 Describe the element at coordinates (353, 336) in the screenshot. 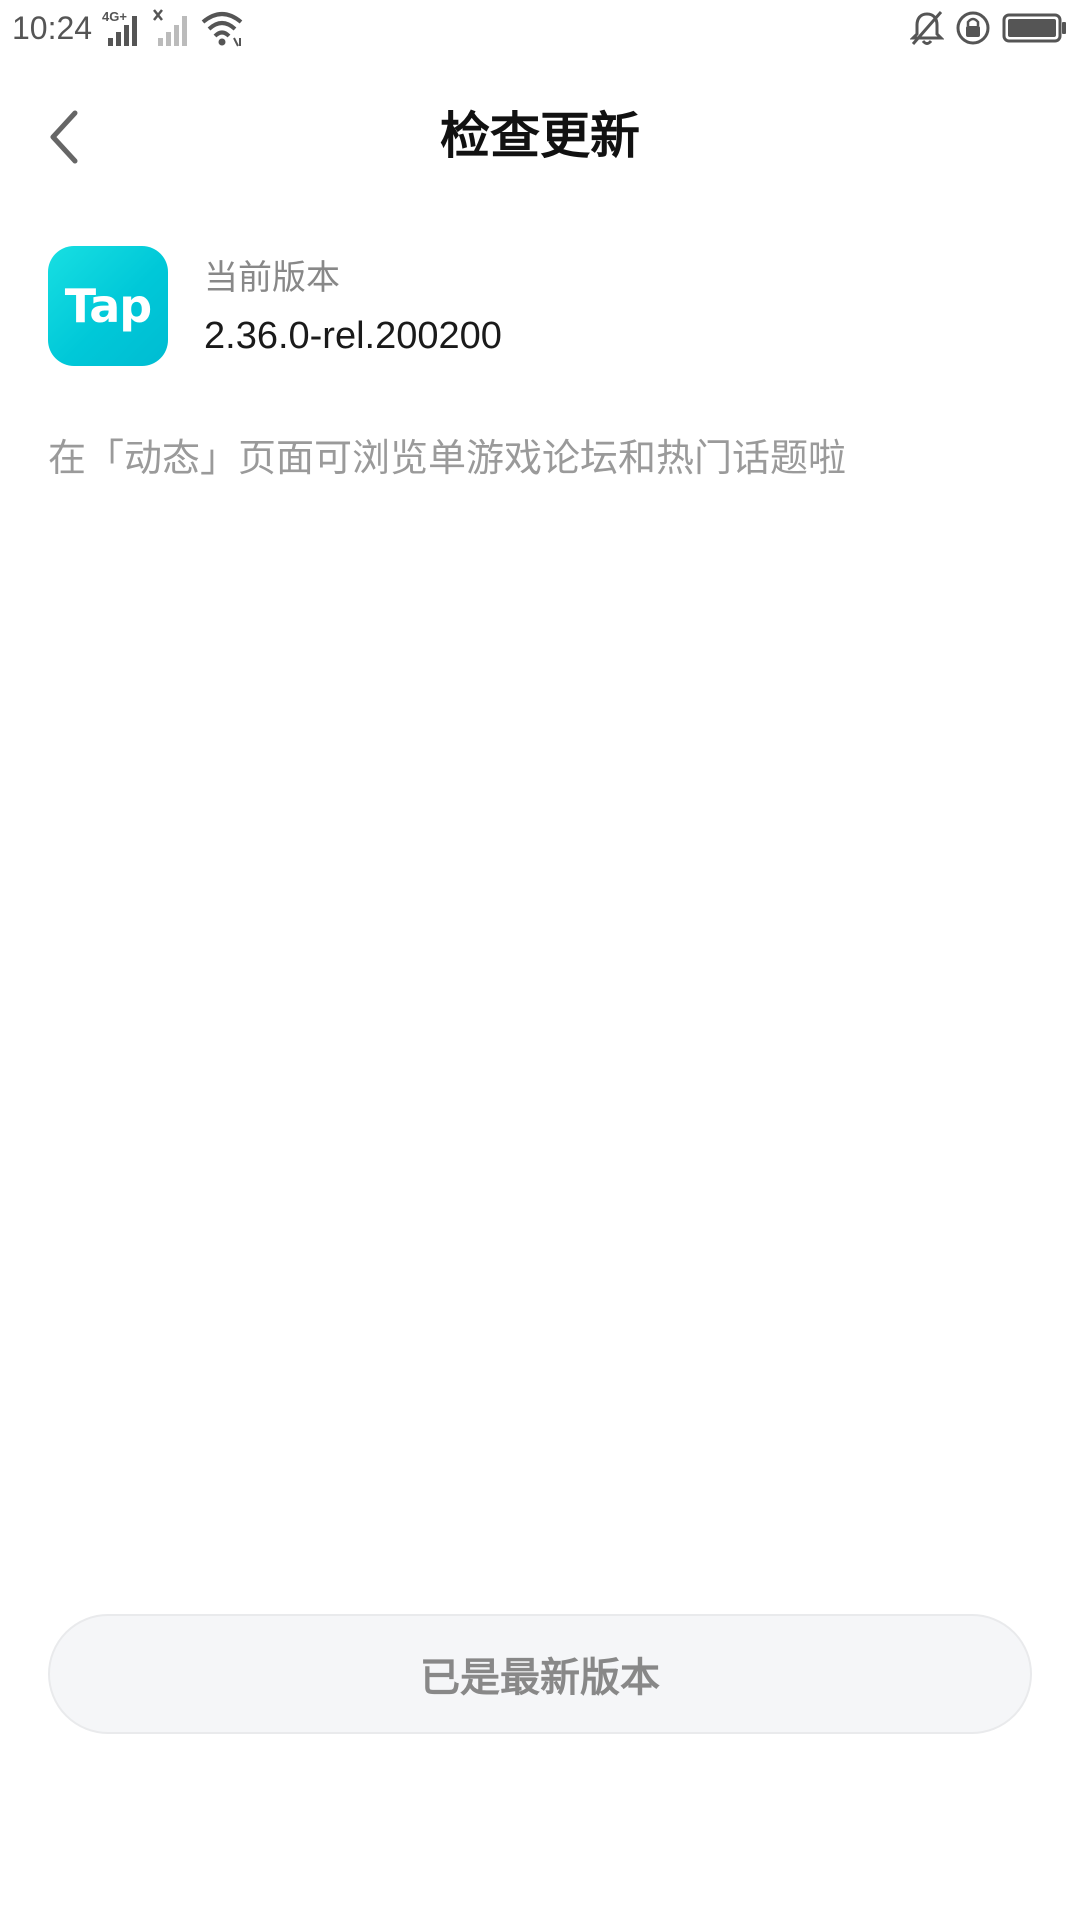

I see `current-version-value: 2.36.0-rel.200200` at that location.